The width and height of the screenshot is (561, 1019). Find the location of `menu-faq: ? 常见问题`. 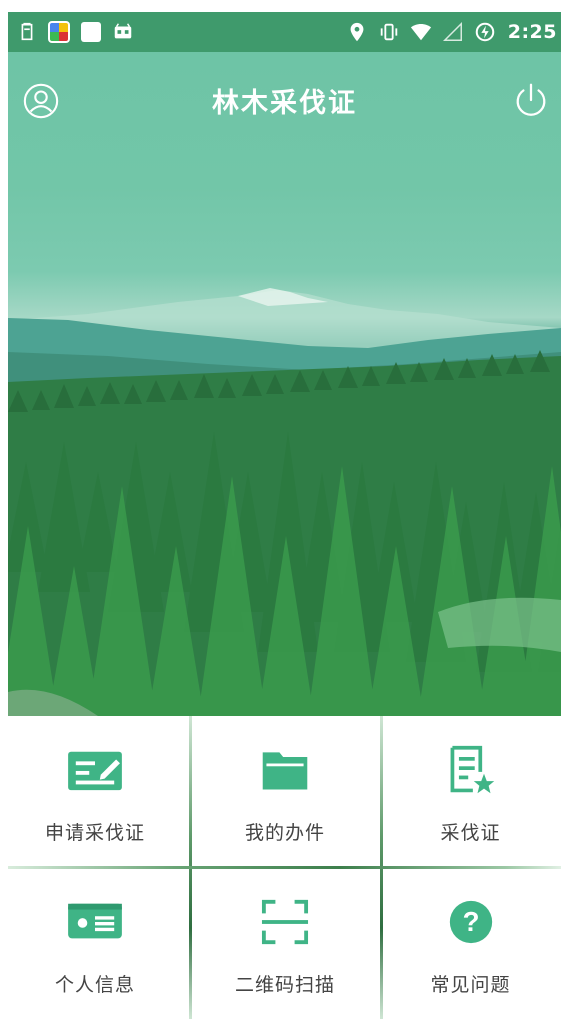

menu-faq: ? 常见问题 is located at coordinates (470, 944).